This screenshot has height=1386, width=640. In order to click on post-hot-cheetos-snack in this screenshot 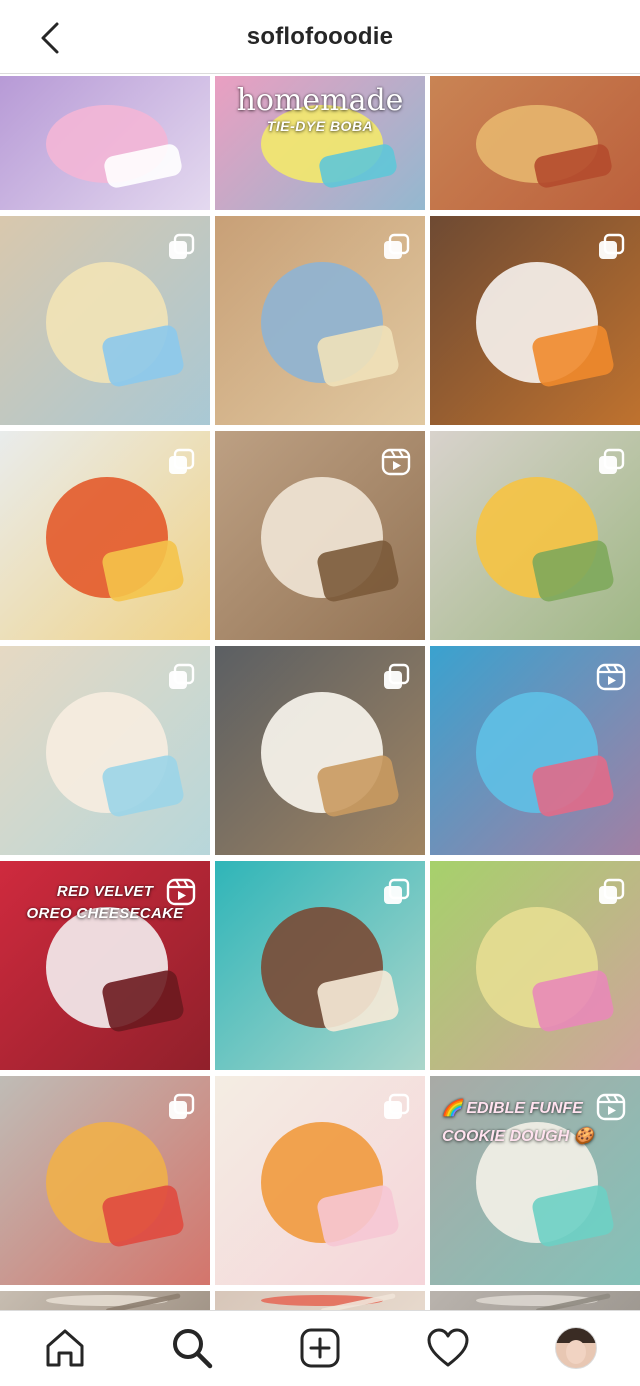, I will do `click(105, 535)`.